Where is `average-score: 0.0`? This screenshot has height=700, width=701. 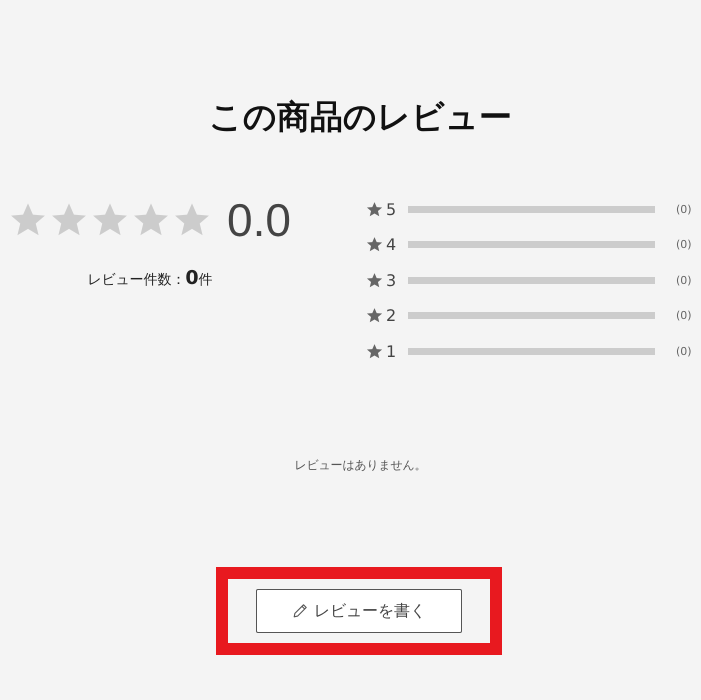
average-score: 0.0 is located at coordinates (259, 220).